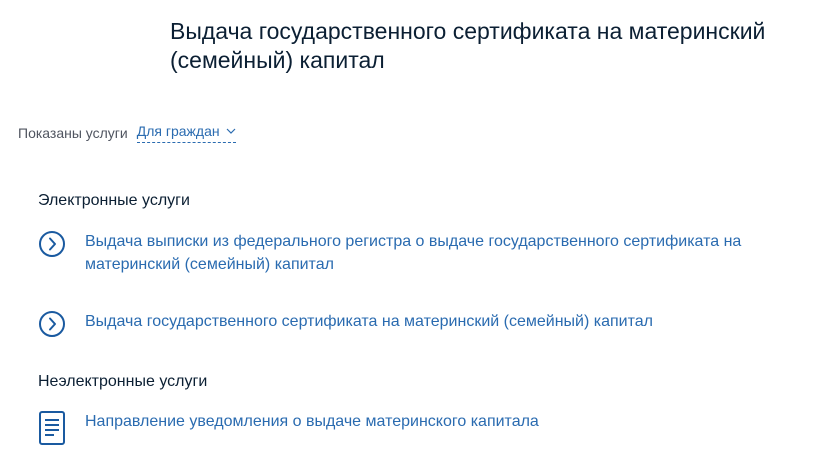 The image size is (831, 466). Describe the element at coordinates (123, 381) in the screenshot. I see `non-electronic-services-heading: Неэлектронные услуги` at that location.